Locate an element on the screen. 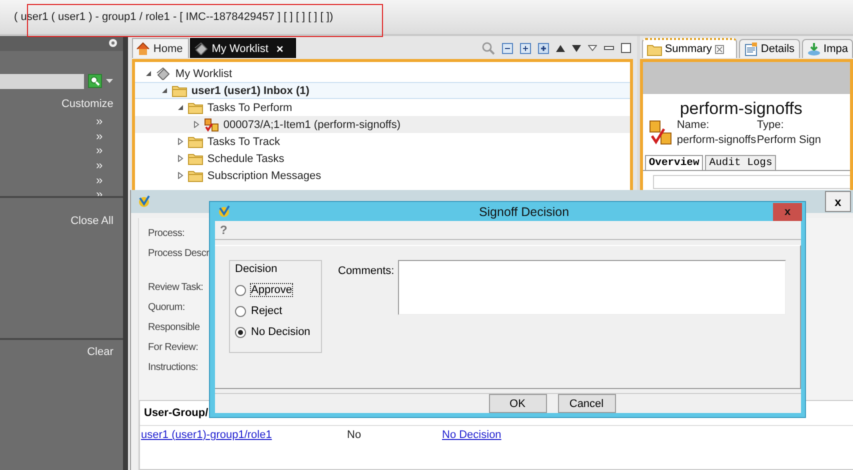 This screenshot has height=470, width=853. field-label: Comments: is located at coordinates (366, 271).